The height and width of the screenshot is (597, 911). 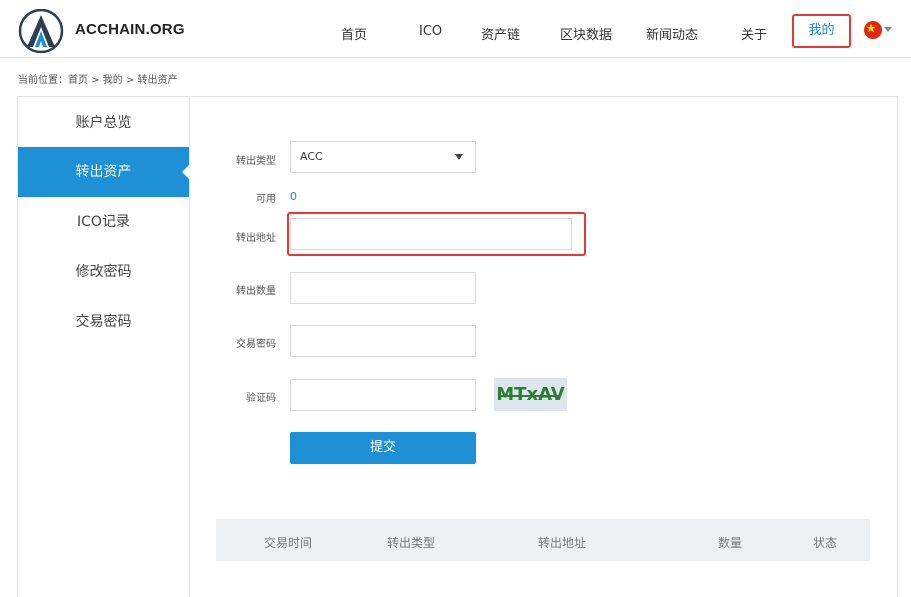 What do you see at coordinates (256, 238) in the screenshot?
I see `transfer-address-label: 转出地址` at bounding box center [256, 238].